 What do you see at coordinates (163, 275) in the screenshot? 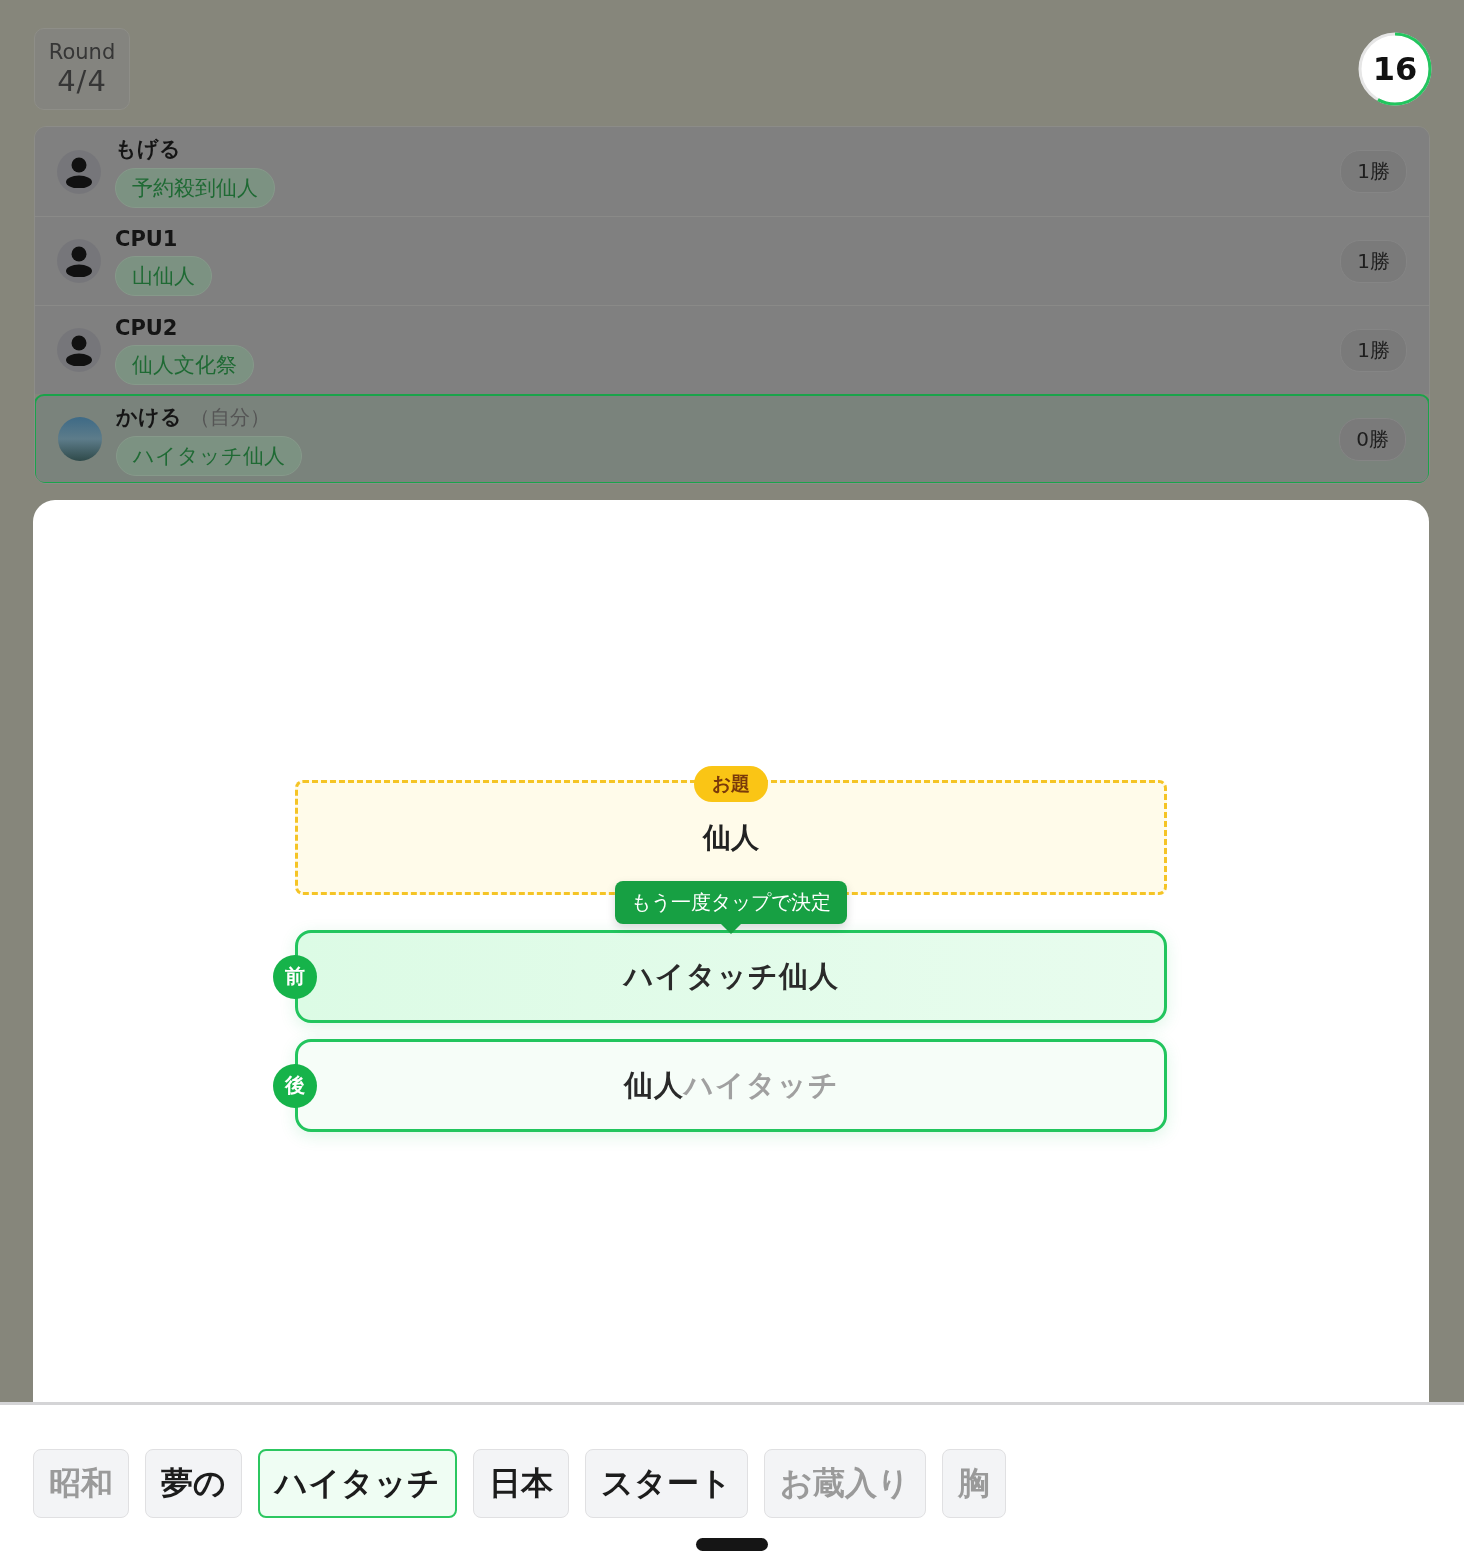
I see `title-chip: 山仙人` at bounding box center [163, 275].